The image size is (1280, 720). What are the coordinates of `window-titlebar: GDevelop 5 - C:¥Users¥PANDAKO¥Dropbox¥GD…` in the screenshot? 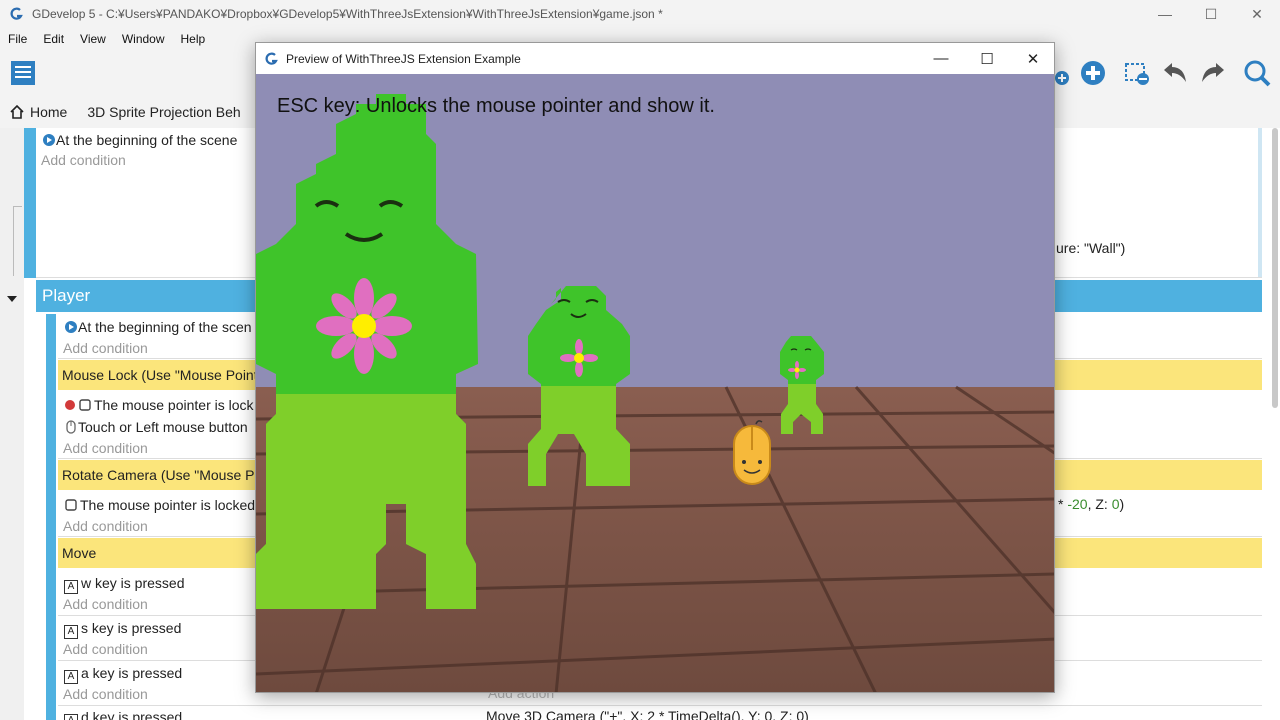 It's located at (640, 14).